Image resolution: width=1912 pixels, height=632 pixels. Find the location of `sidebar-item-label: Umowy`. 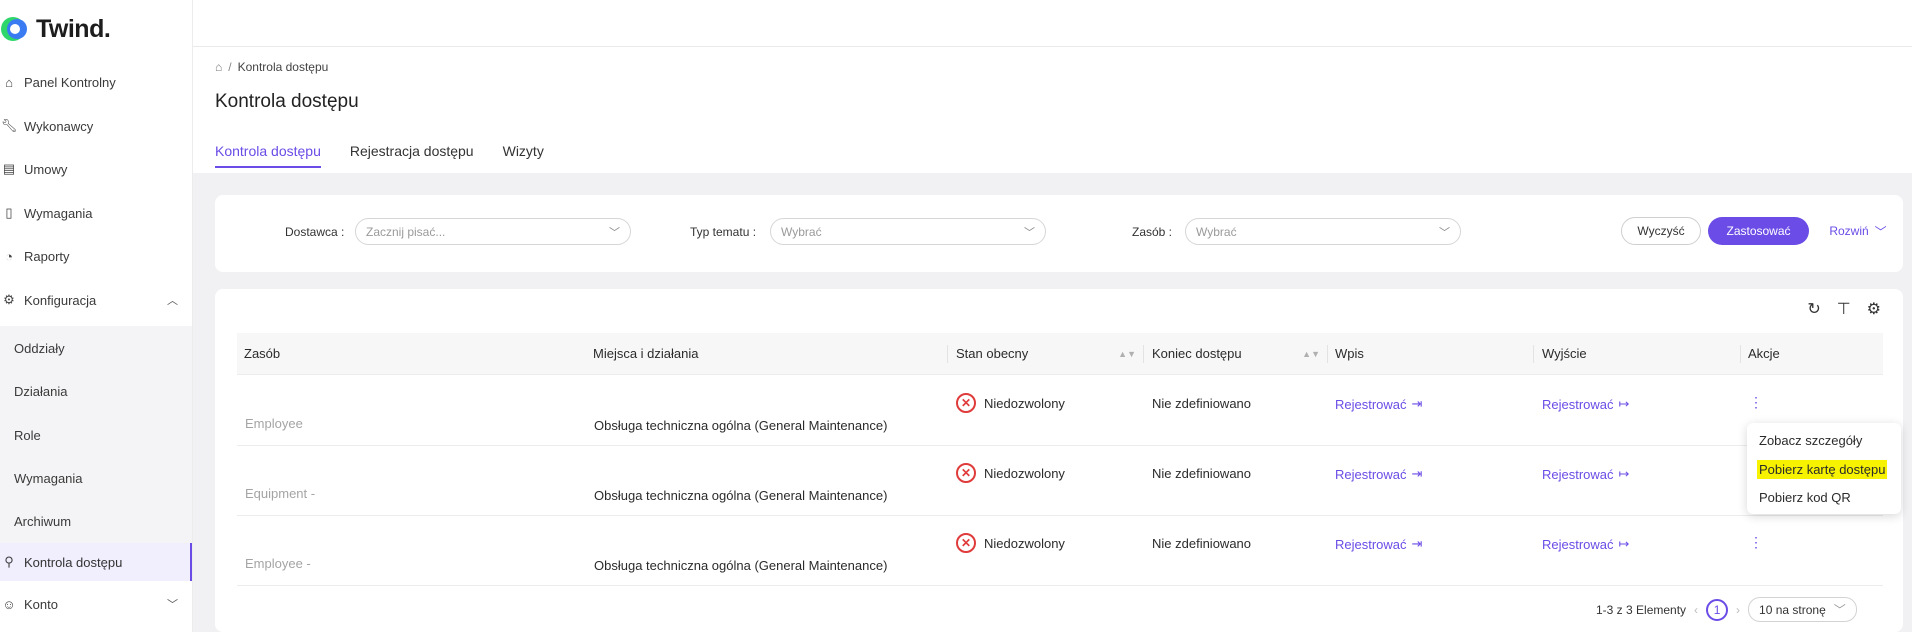

sidebar-item-label: Umowy is located at coordinates (46, 169).